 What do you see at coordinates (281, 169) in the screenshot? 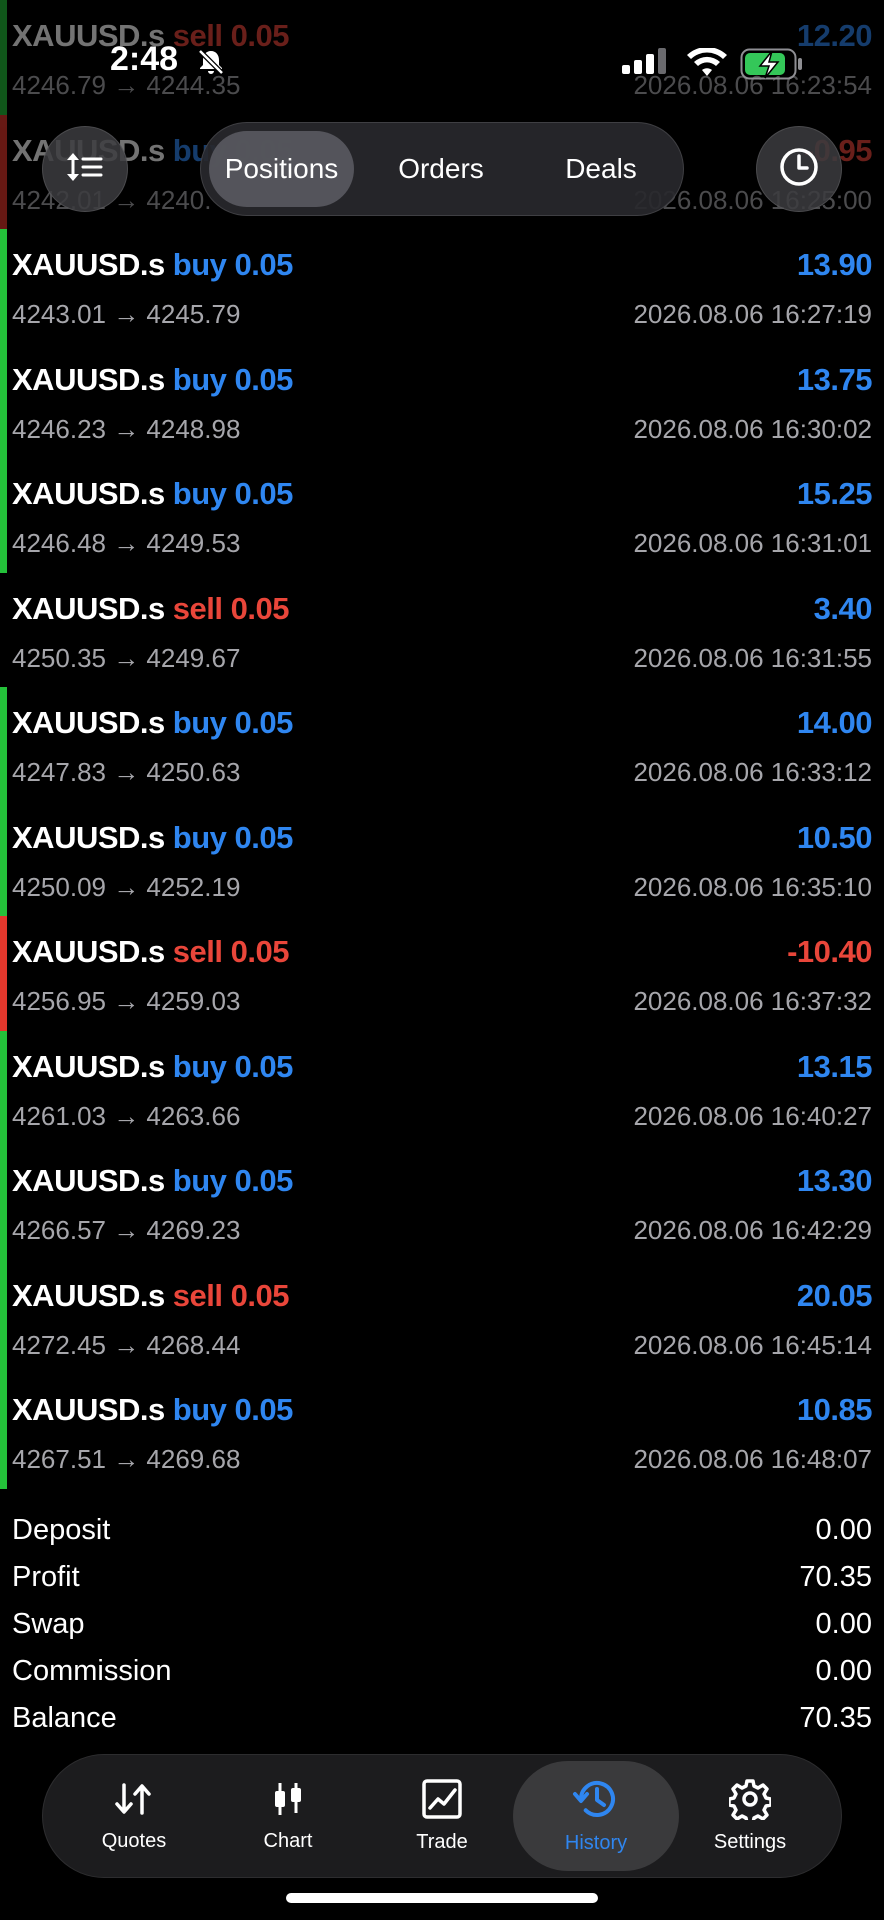
I see `segment-positions: Positions` at bounding box center [281, 169].